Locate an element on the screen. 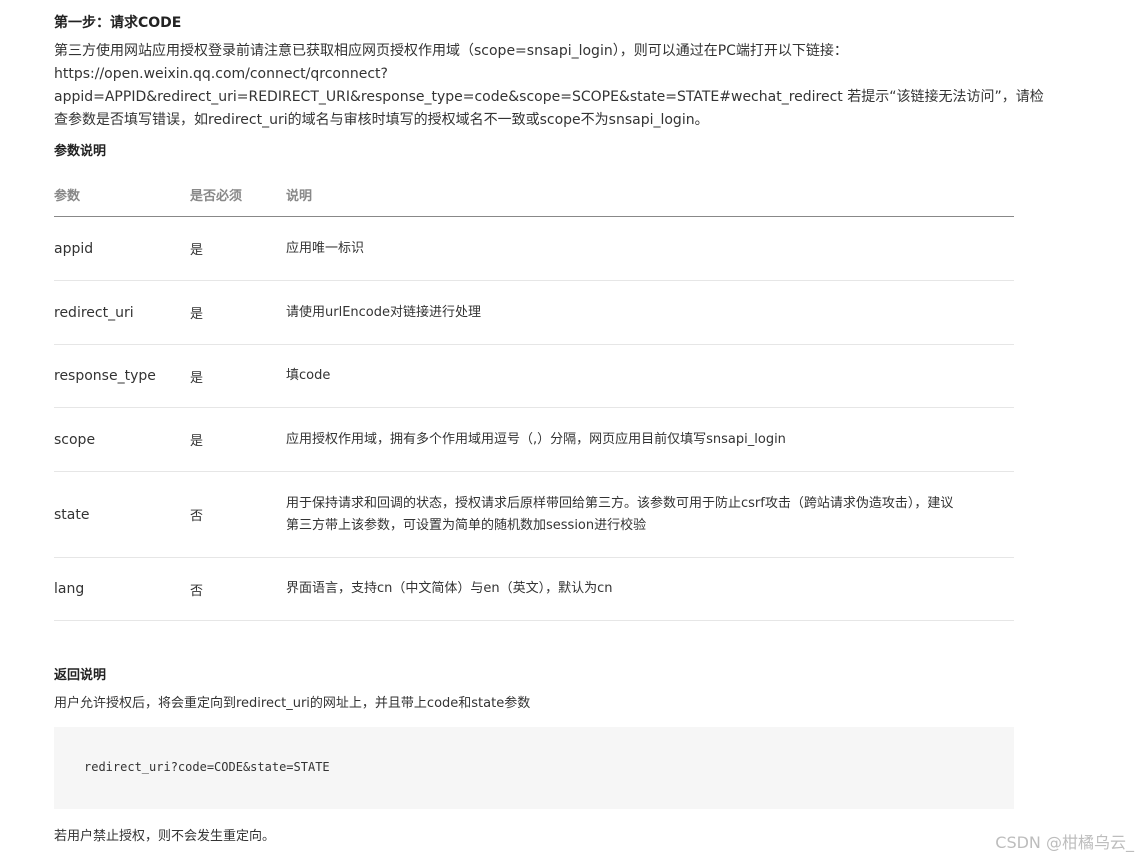  code-snippet: redirect_uri?code=CODE&state=STATE is located at coordinates (207, 767).